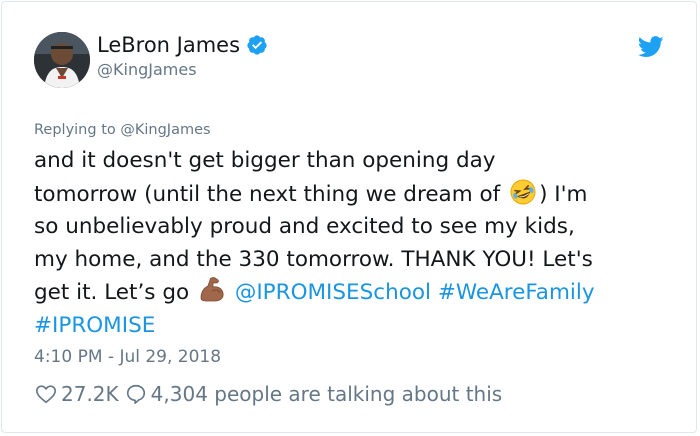  What do you see at coordinates (257, 45) in the screenshot?
I see `verified-badge-icon` at bounding box center [257, 45].